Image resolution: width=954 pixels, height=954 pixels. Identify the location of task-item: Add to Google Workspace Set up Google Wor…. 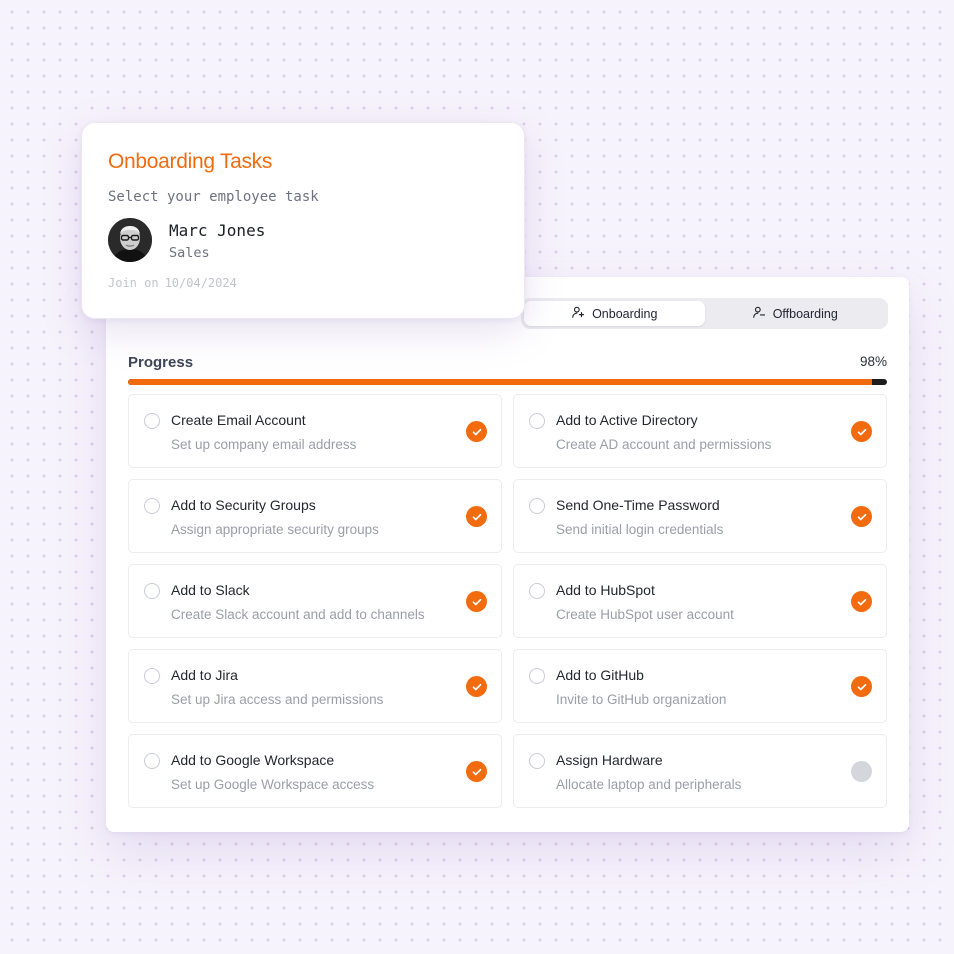
(315, 771).